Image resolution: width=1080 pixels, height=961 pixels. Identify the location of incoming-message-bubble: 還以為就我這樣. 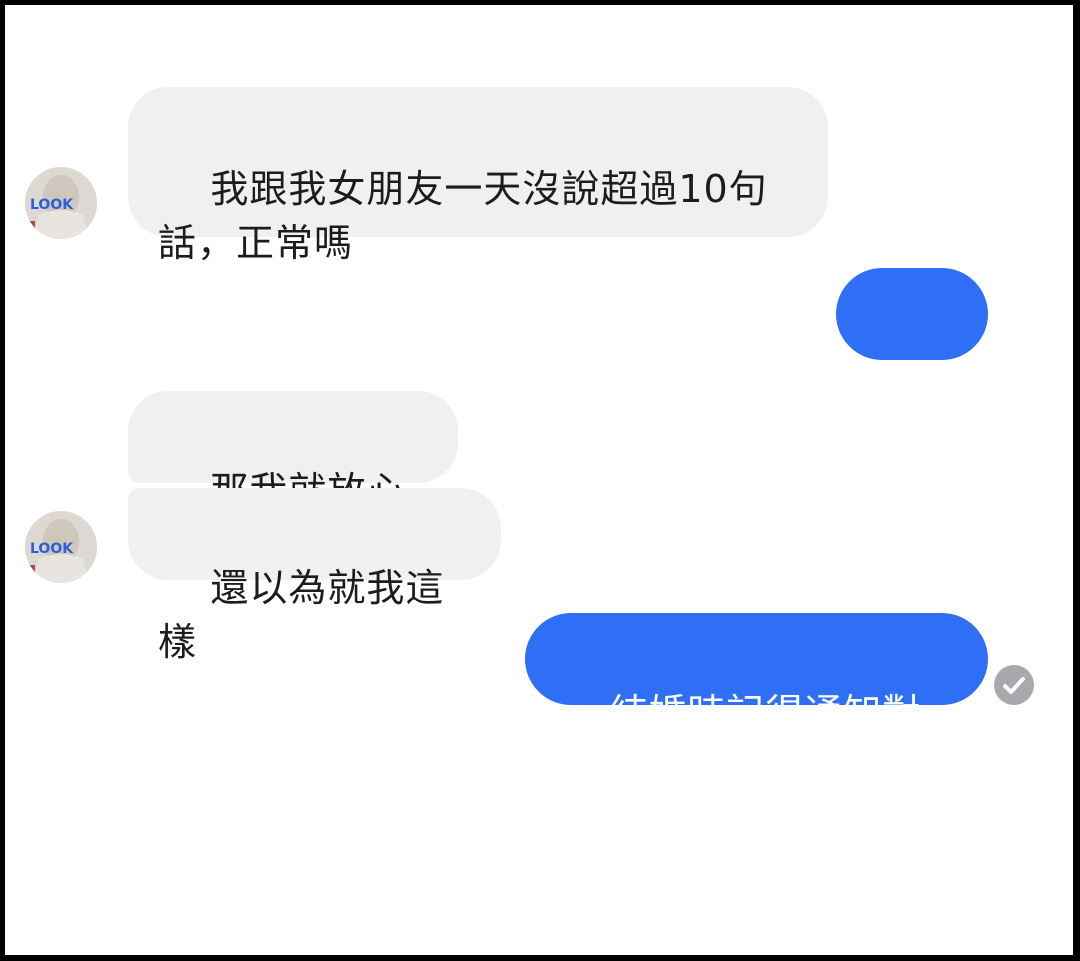
(314, 576).